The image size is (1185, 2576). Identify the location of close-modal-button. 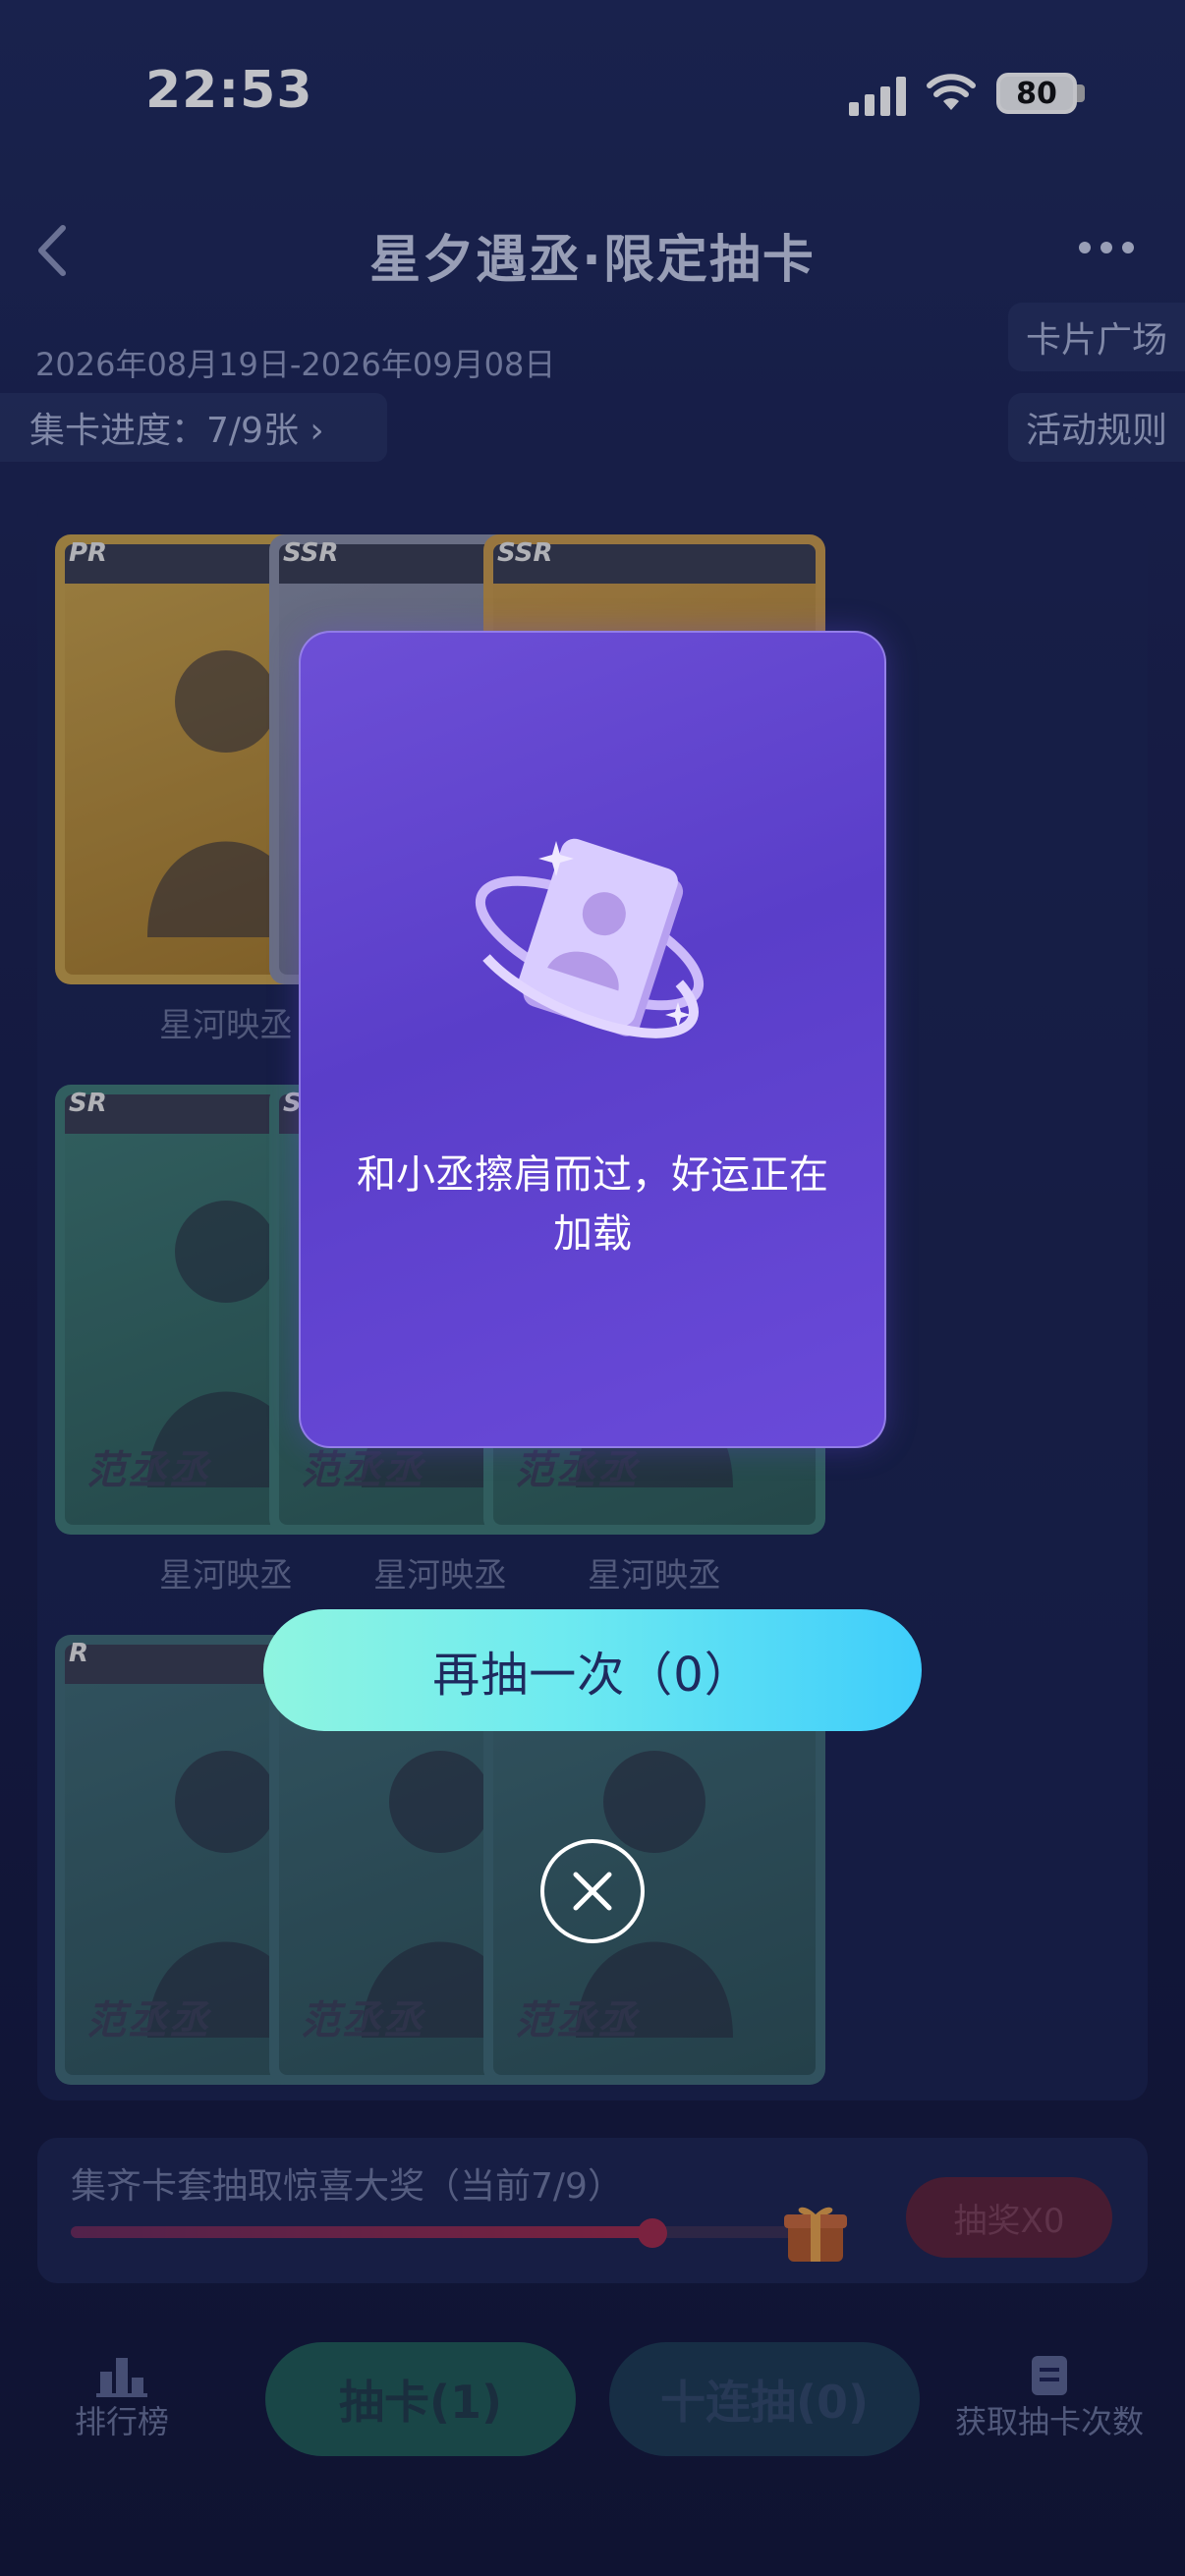
(592, 1891).